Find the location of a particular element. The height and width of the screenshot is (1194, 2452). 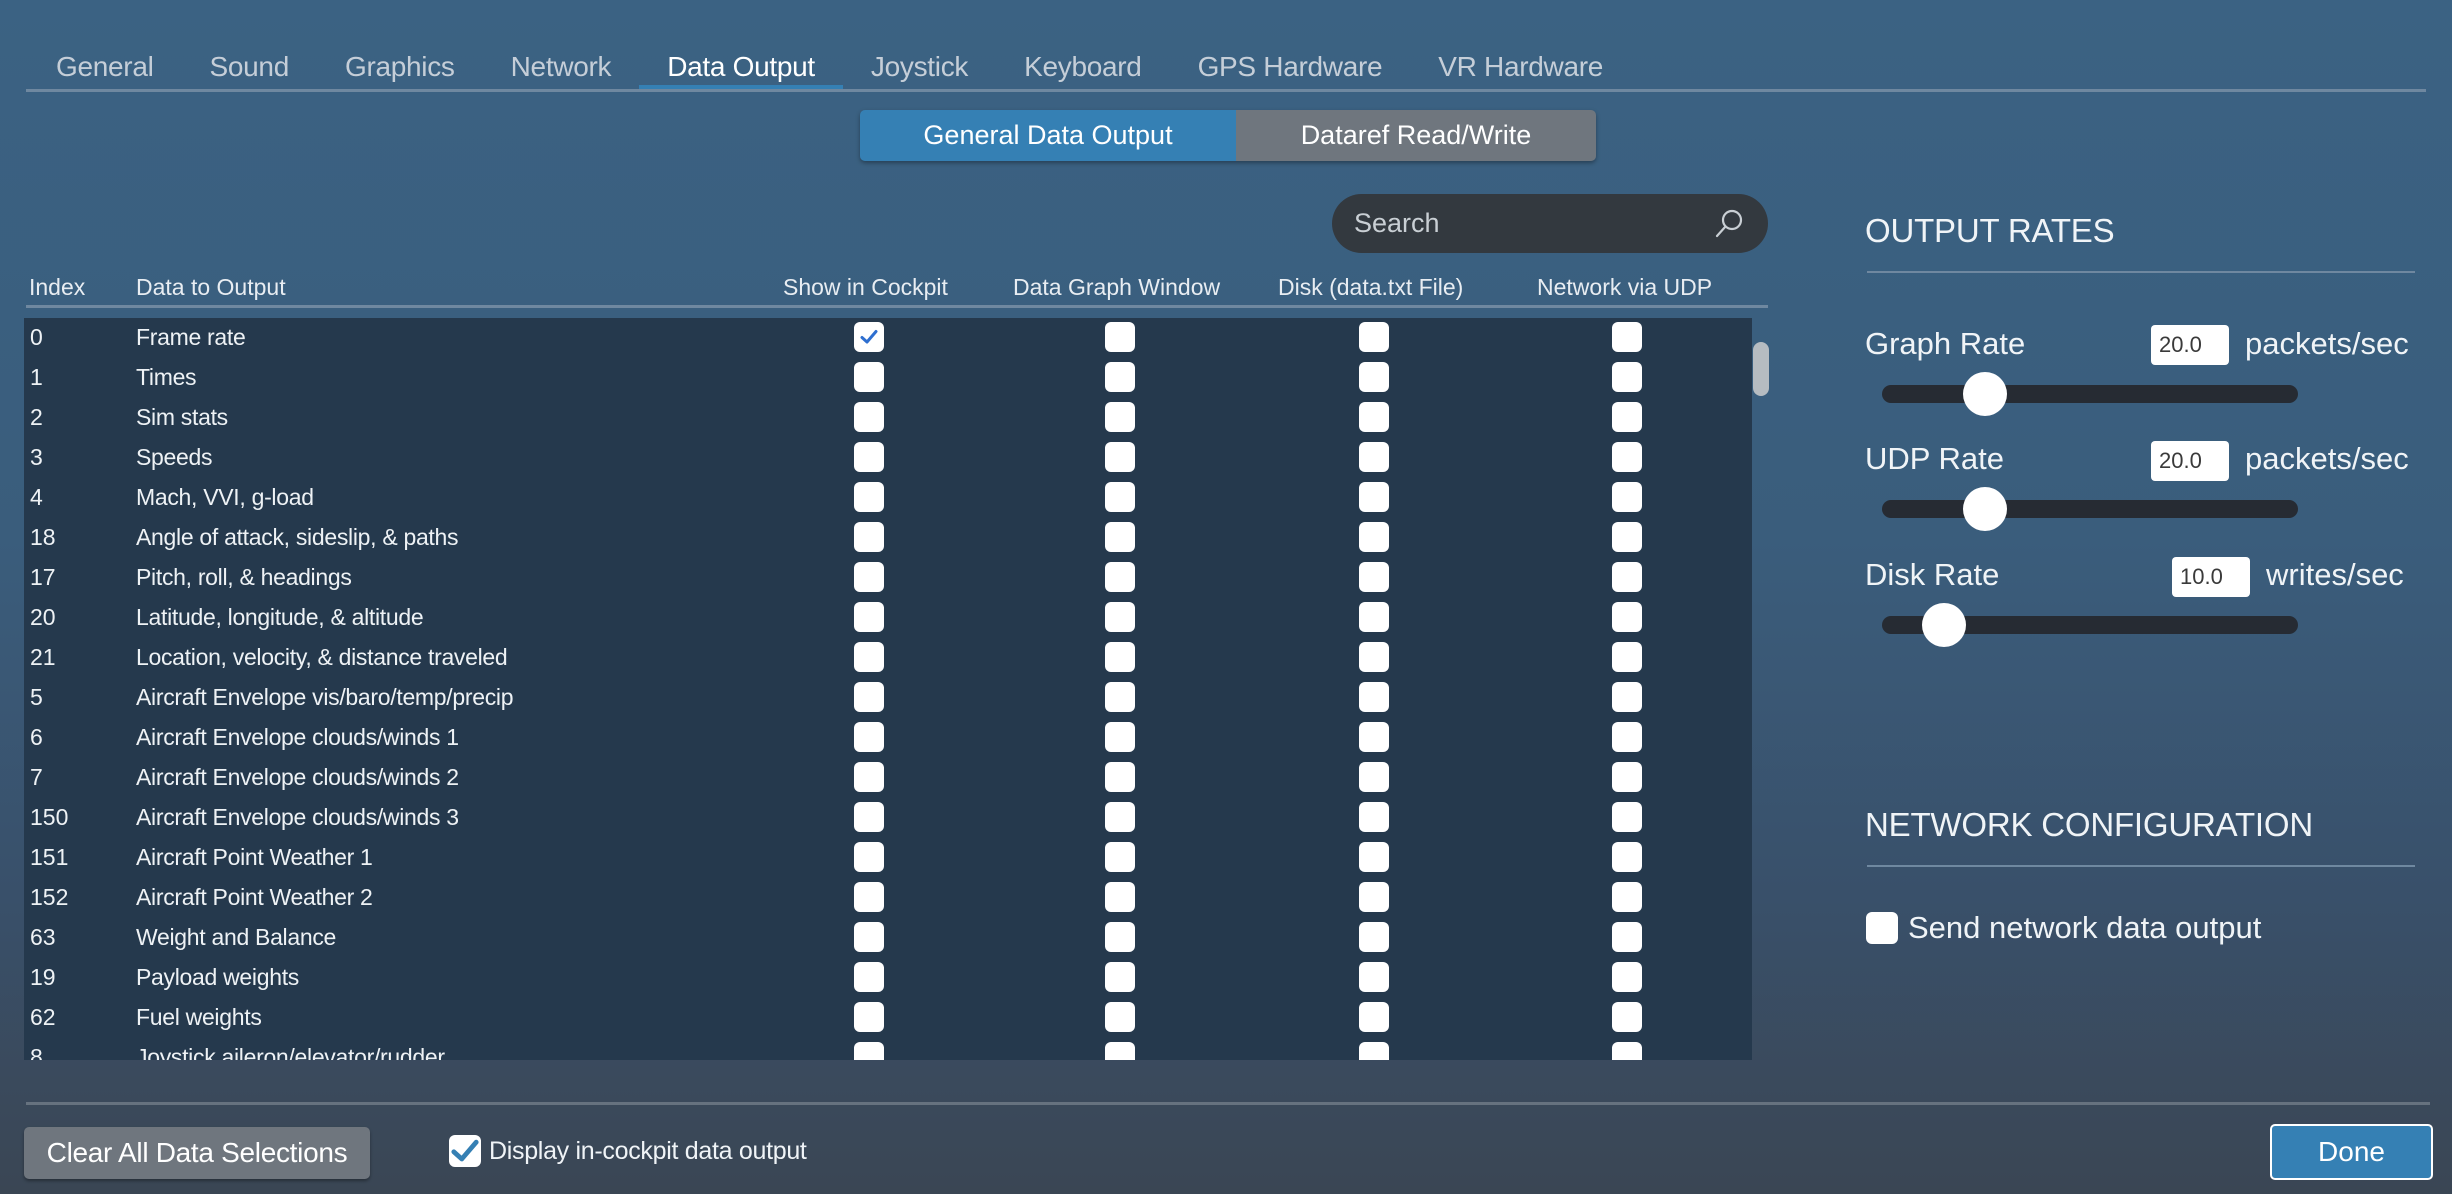

tab-keyboard: Keyboard is located at coordinates (1082, 67).